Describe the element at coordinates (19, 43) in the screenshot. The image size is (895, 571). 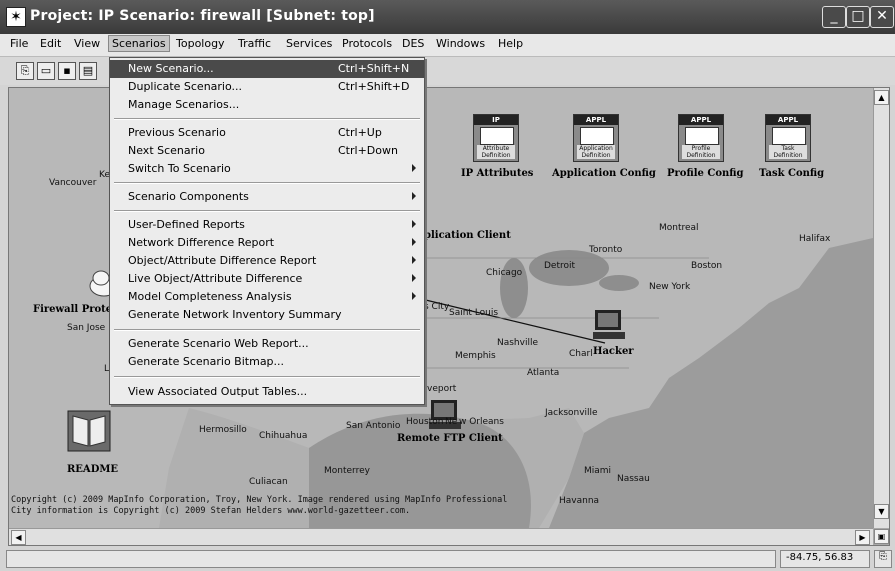
I see `menu-file: File` at that location.